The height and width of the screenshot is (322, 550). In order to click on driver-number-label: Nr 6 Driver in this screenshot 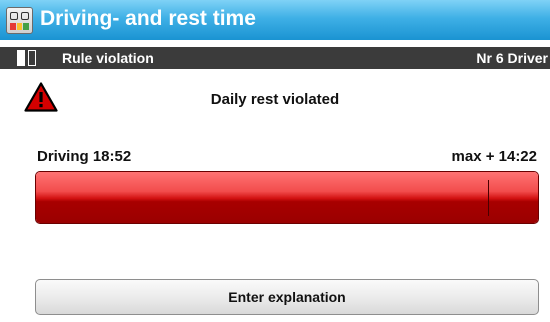, I will do `click(512, 58)`.